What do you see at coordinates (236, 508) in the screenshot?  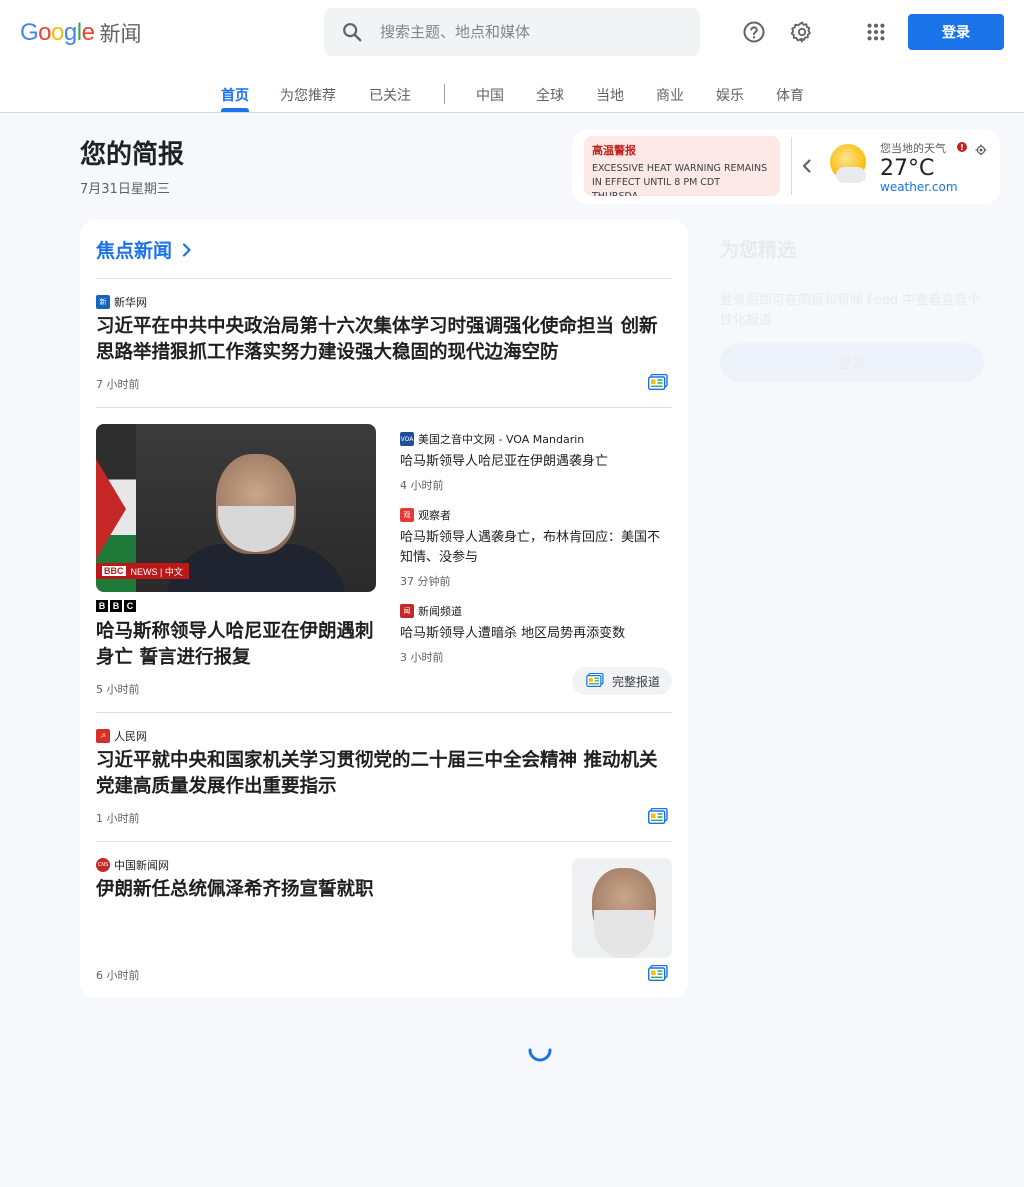 I see `story-image: BBC NEWS | 中文` at bounding box center [236, 508].